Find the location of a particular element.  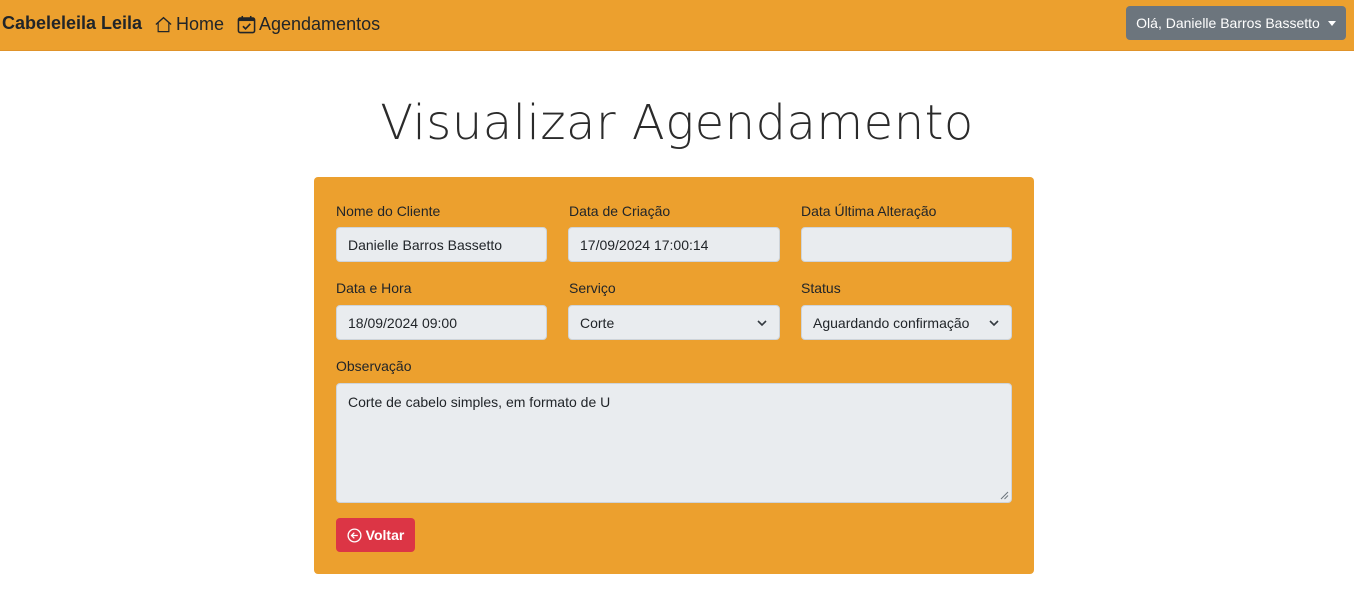

notes-value: Corte de cabelo simples, em formato de U is located at coordinates (479, 402).